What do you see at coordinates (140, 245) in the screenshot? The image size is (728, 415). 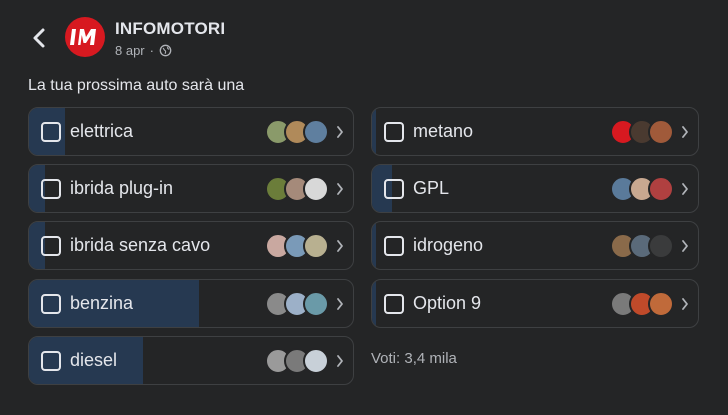 I see `poll-option-label: ibrida senza cavo` at bounding box center [140, 245].